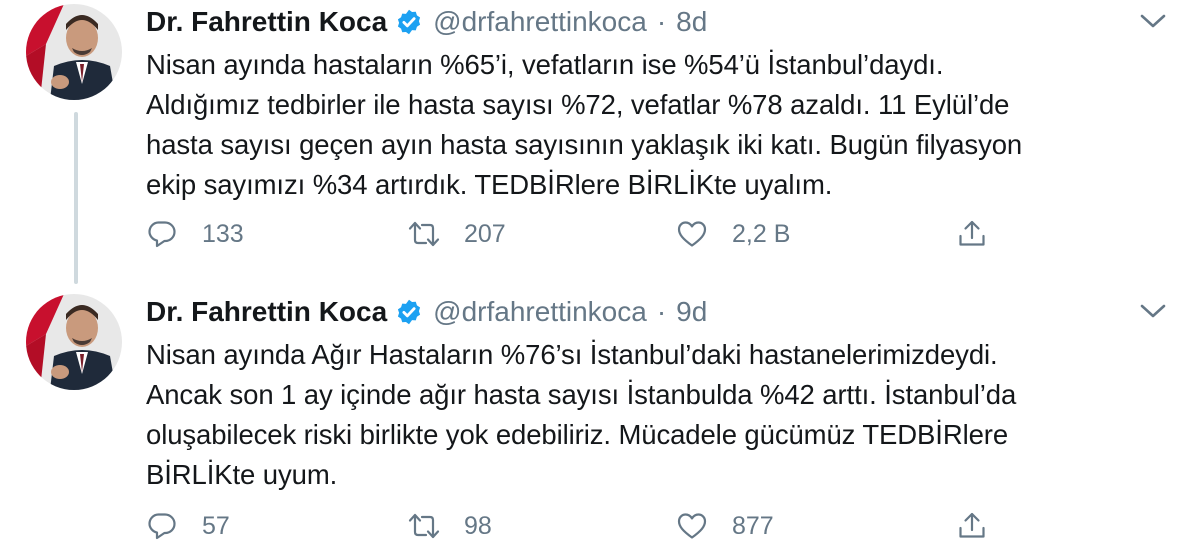 This screenshot has width=1186, height=560. I want to click on tweet-actions: 133 207 2,2 B, so click(576, 234).